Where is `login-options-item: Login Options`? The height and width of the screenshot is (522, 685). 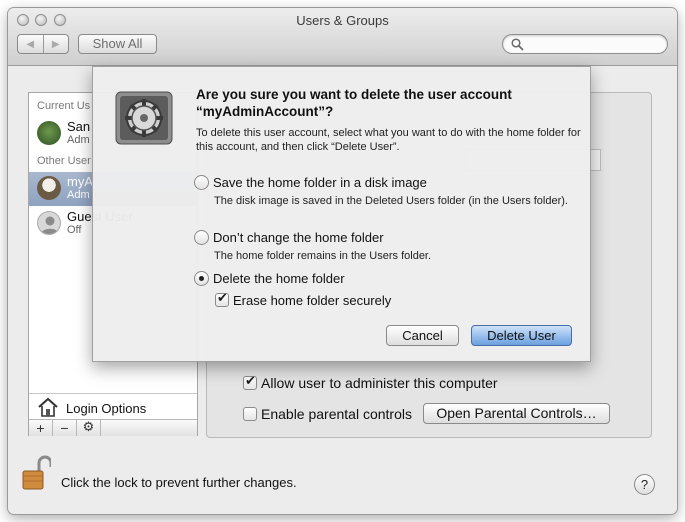 login-options-item: Login Options is located at coordinates (113, 406).